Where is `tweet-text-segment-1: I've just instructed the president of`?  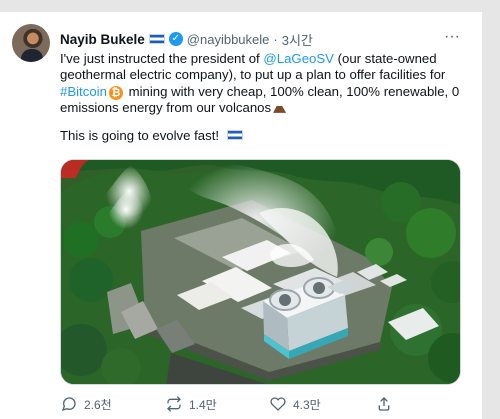
tweet-text-segment-1: I've just instructed the president of is located at coordinates (162, 58).